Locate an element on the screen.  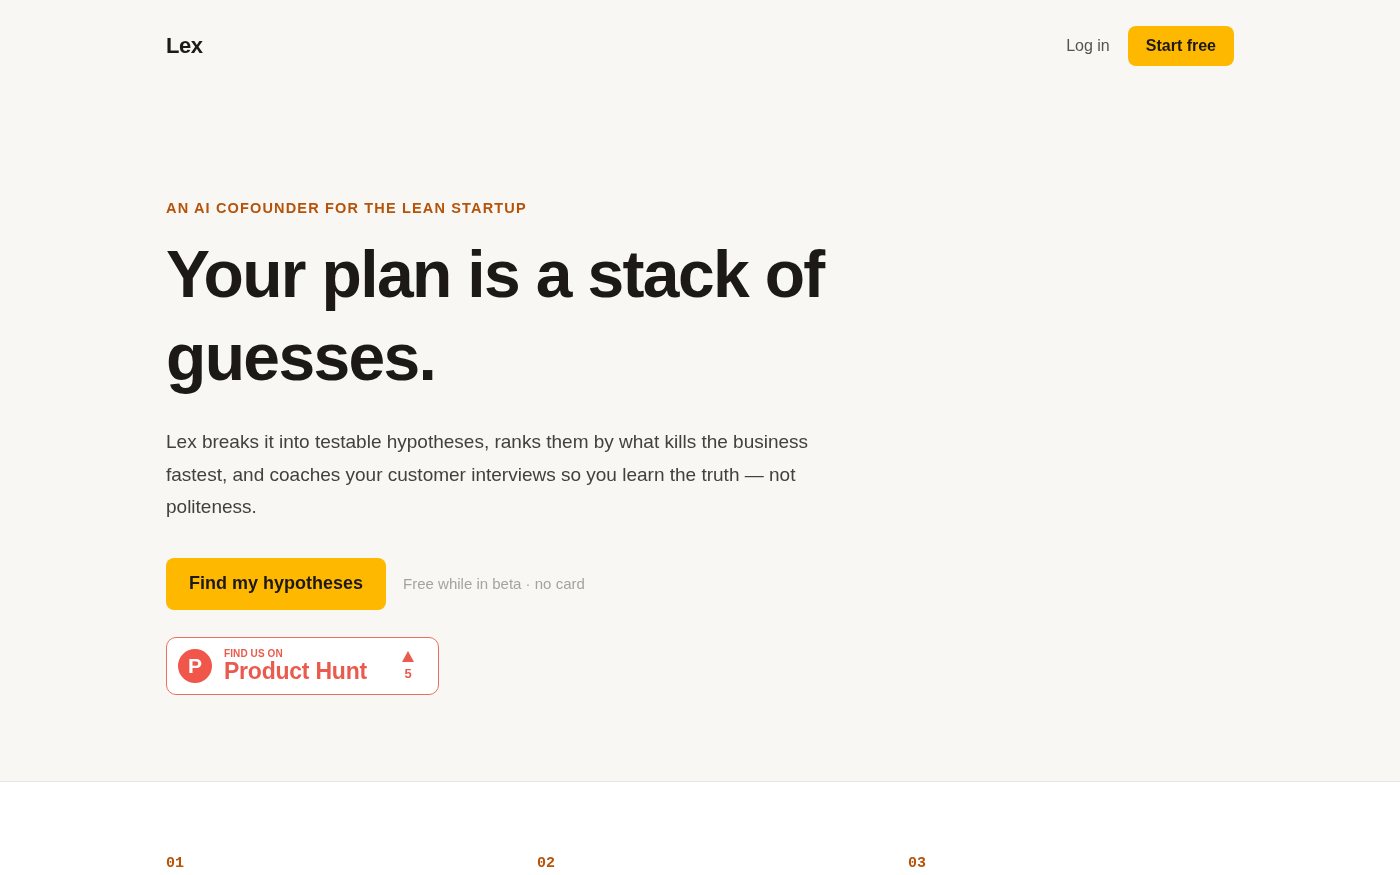
login-link: Log in is located at coordinates (1088, 46).